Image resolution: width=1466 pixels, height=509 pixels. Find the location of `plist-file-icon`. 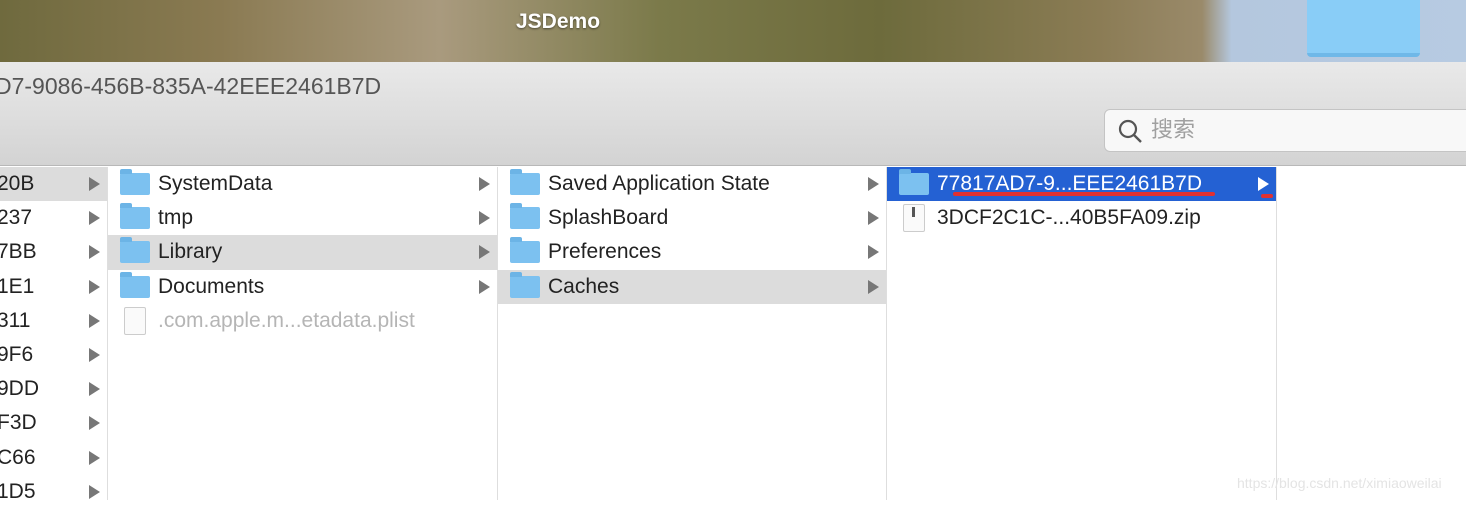

plist-file-icon is located at coordinates (135, 320).